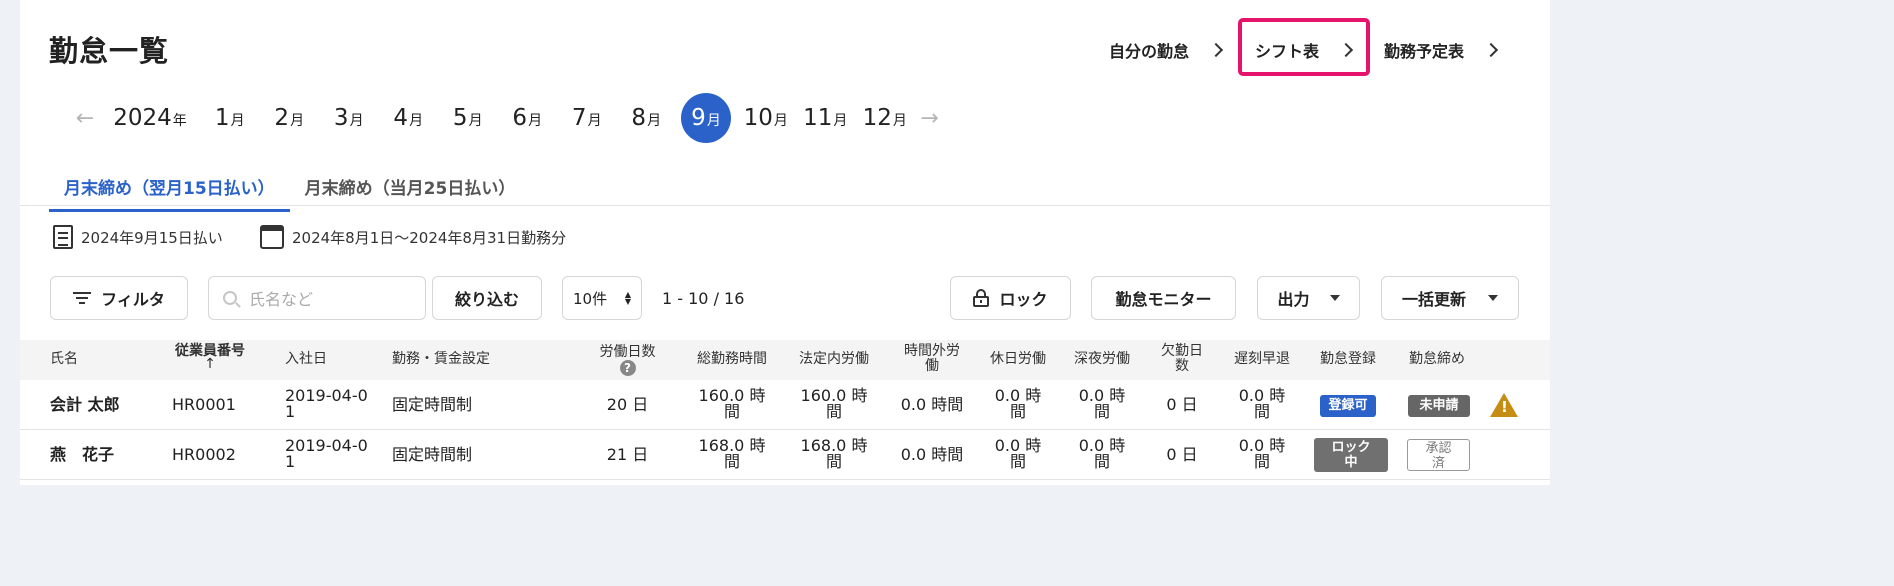 The height and width of the screenshot is (586, 1894). Describe the element at coordinates (587, 118) in the screenshot. I see `month-7: 7月` at that location.